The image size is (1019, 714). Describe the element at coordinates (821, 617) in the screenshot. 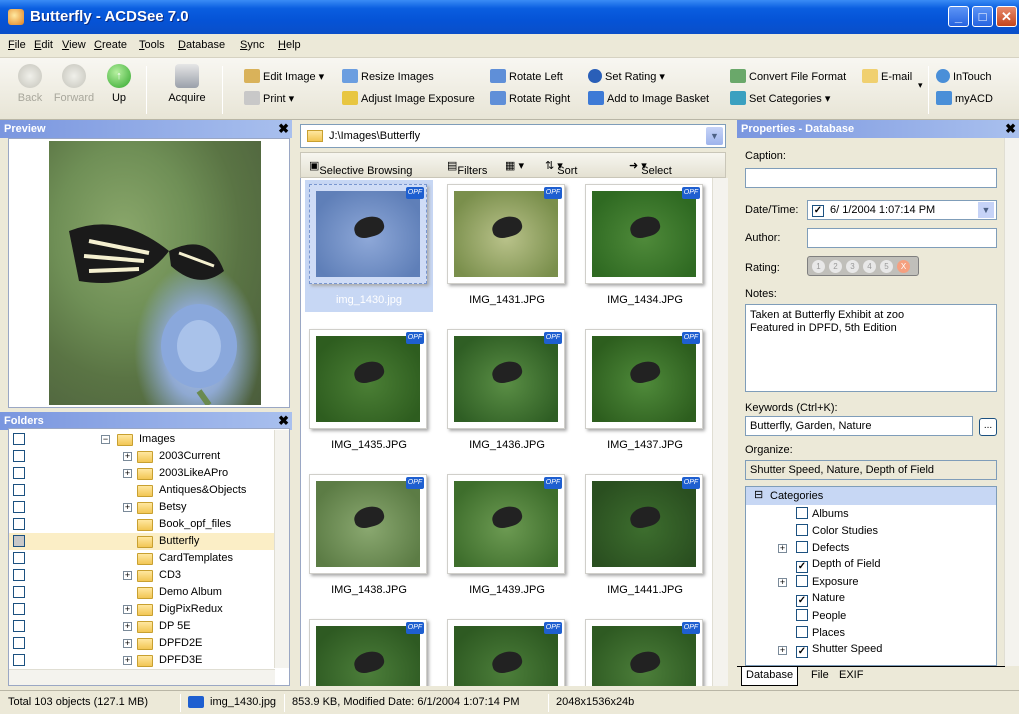

I see `category-item: People` at that location.